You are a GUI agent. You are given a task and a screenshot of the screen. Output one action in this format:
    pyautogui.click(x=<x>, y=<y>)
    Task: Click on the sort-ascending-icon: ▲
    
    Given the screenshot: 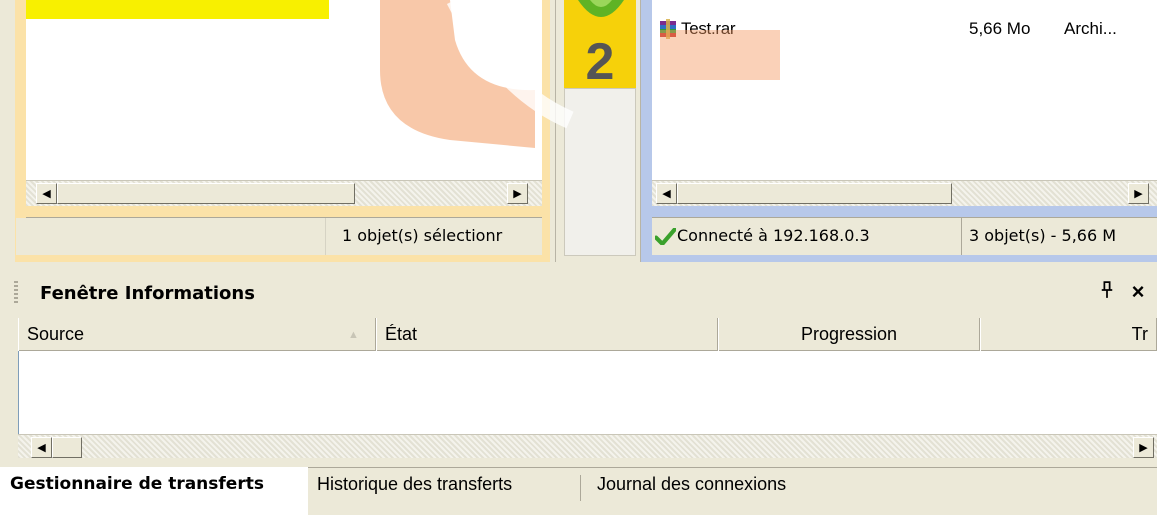 What is the action you would take?
    pyautogui.click(x=353, y=335)
    